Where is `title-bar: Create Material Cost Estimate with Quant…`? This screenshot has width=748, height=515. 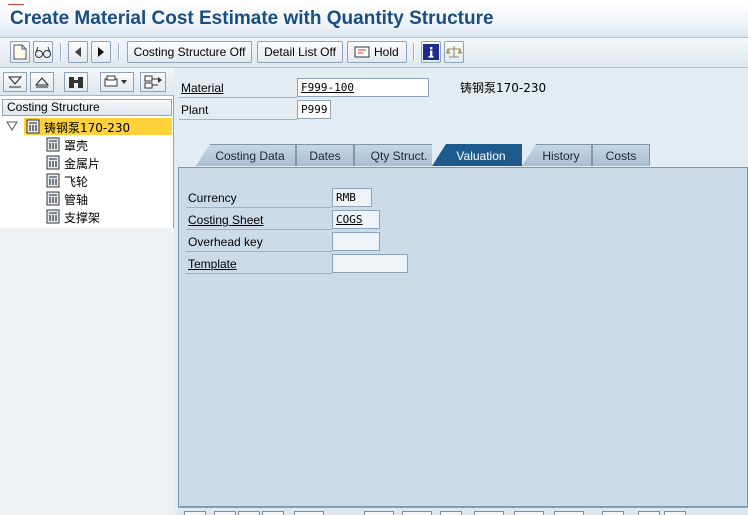 title-bar: Create Material Cost Estimate with Quant… is located at coordinates (374, 19).